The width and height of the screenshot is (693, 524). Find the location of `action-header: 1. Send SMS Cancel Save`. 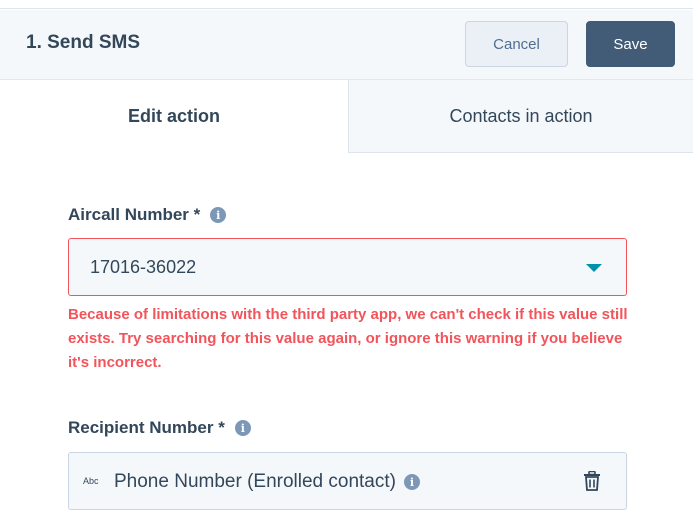

action-header: 1. Send SMS Cancel Save is located at coordinates (346, 45).